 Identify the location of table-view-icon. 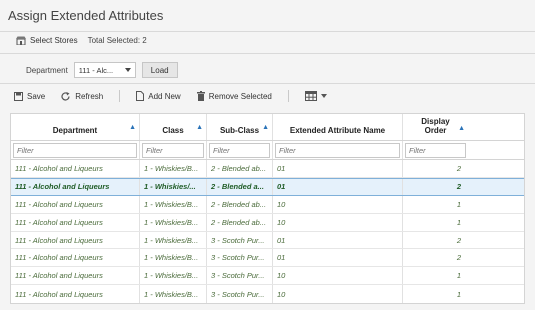
(310, 96).